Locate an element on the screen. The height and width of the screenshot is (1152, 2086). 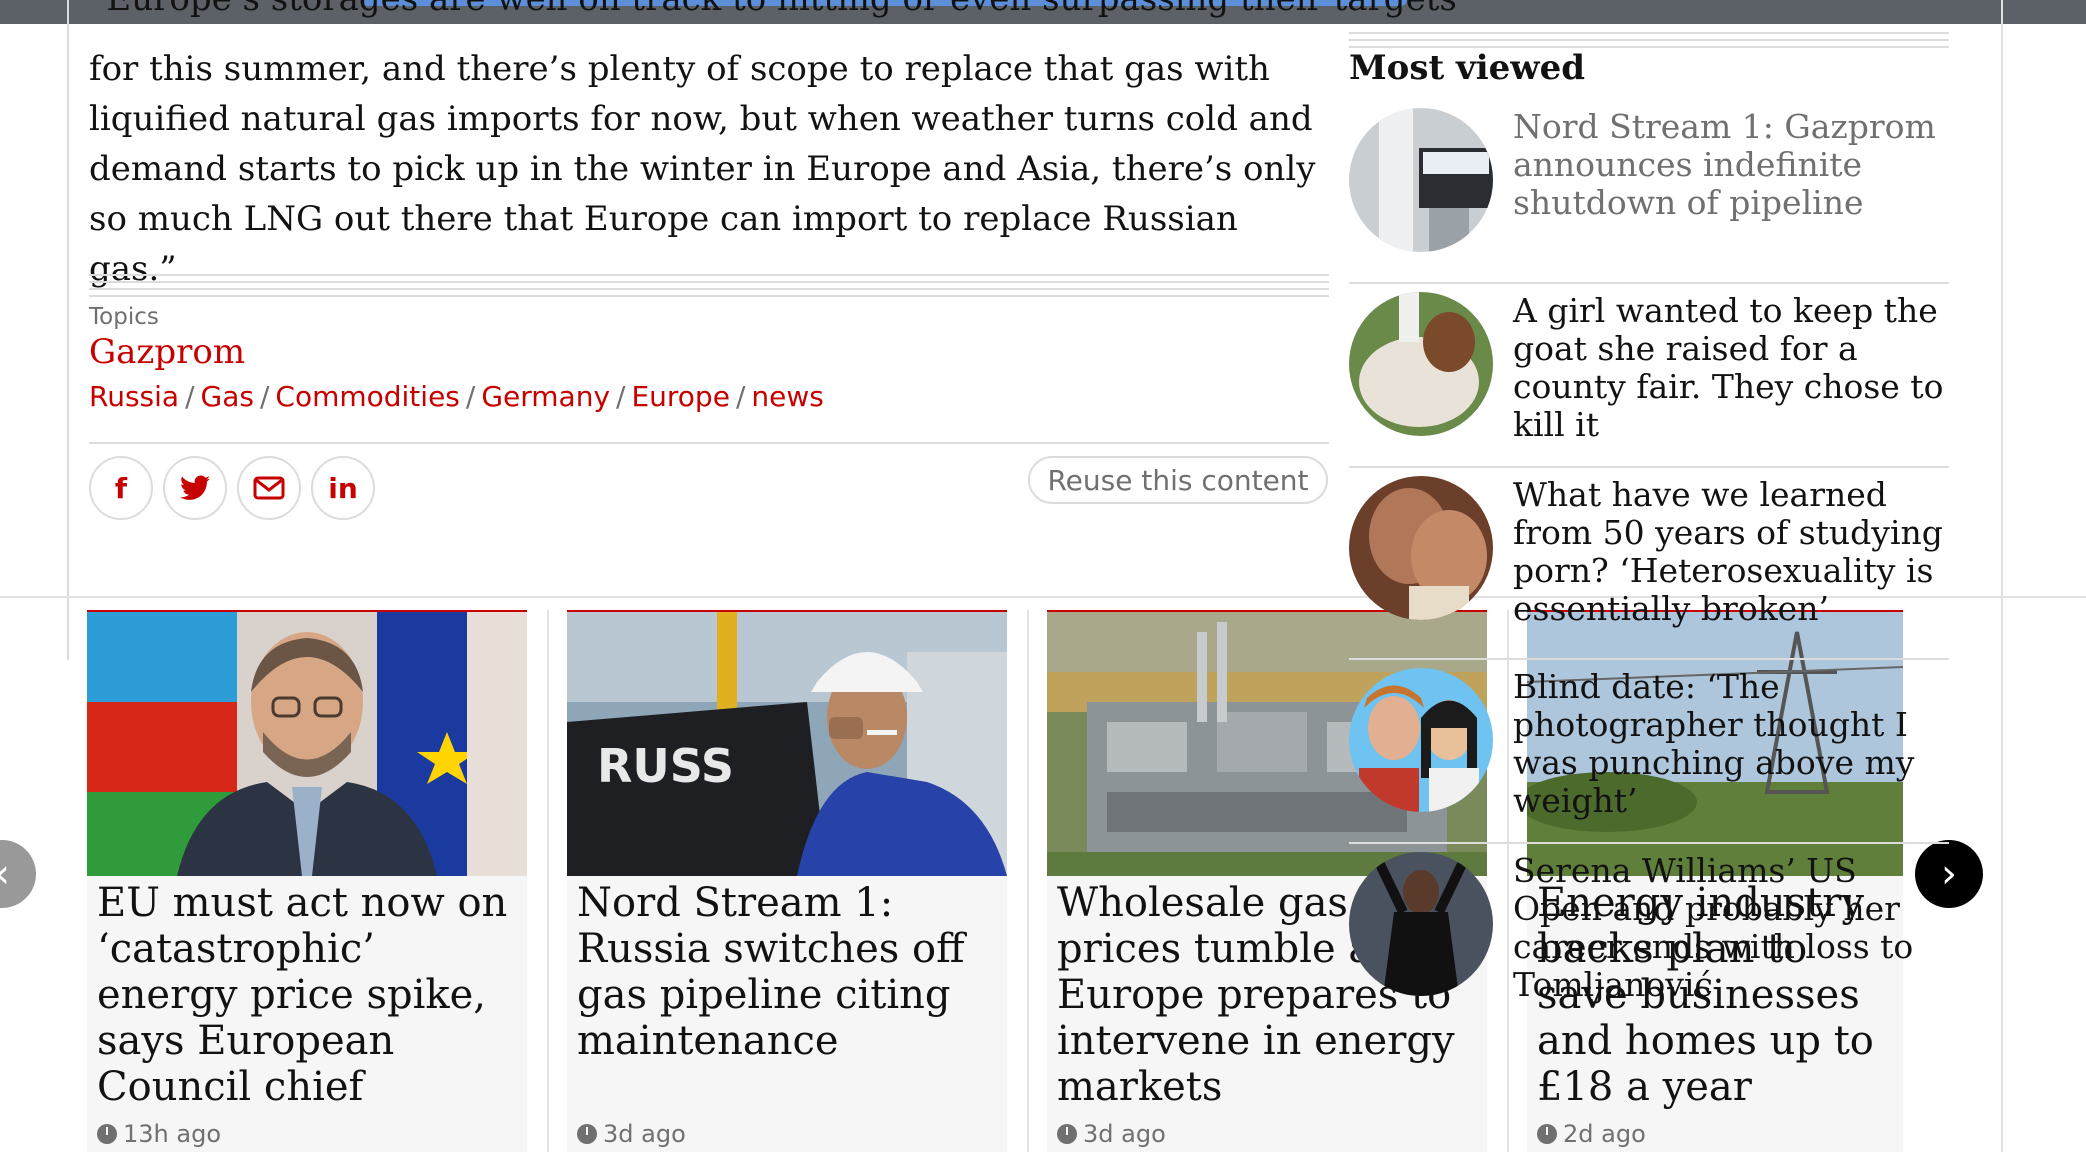
share-facebook-button: f is located at coordinates (121, 488).